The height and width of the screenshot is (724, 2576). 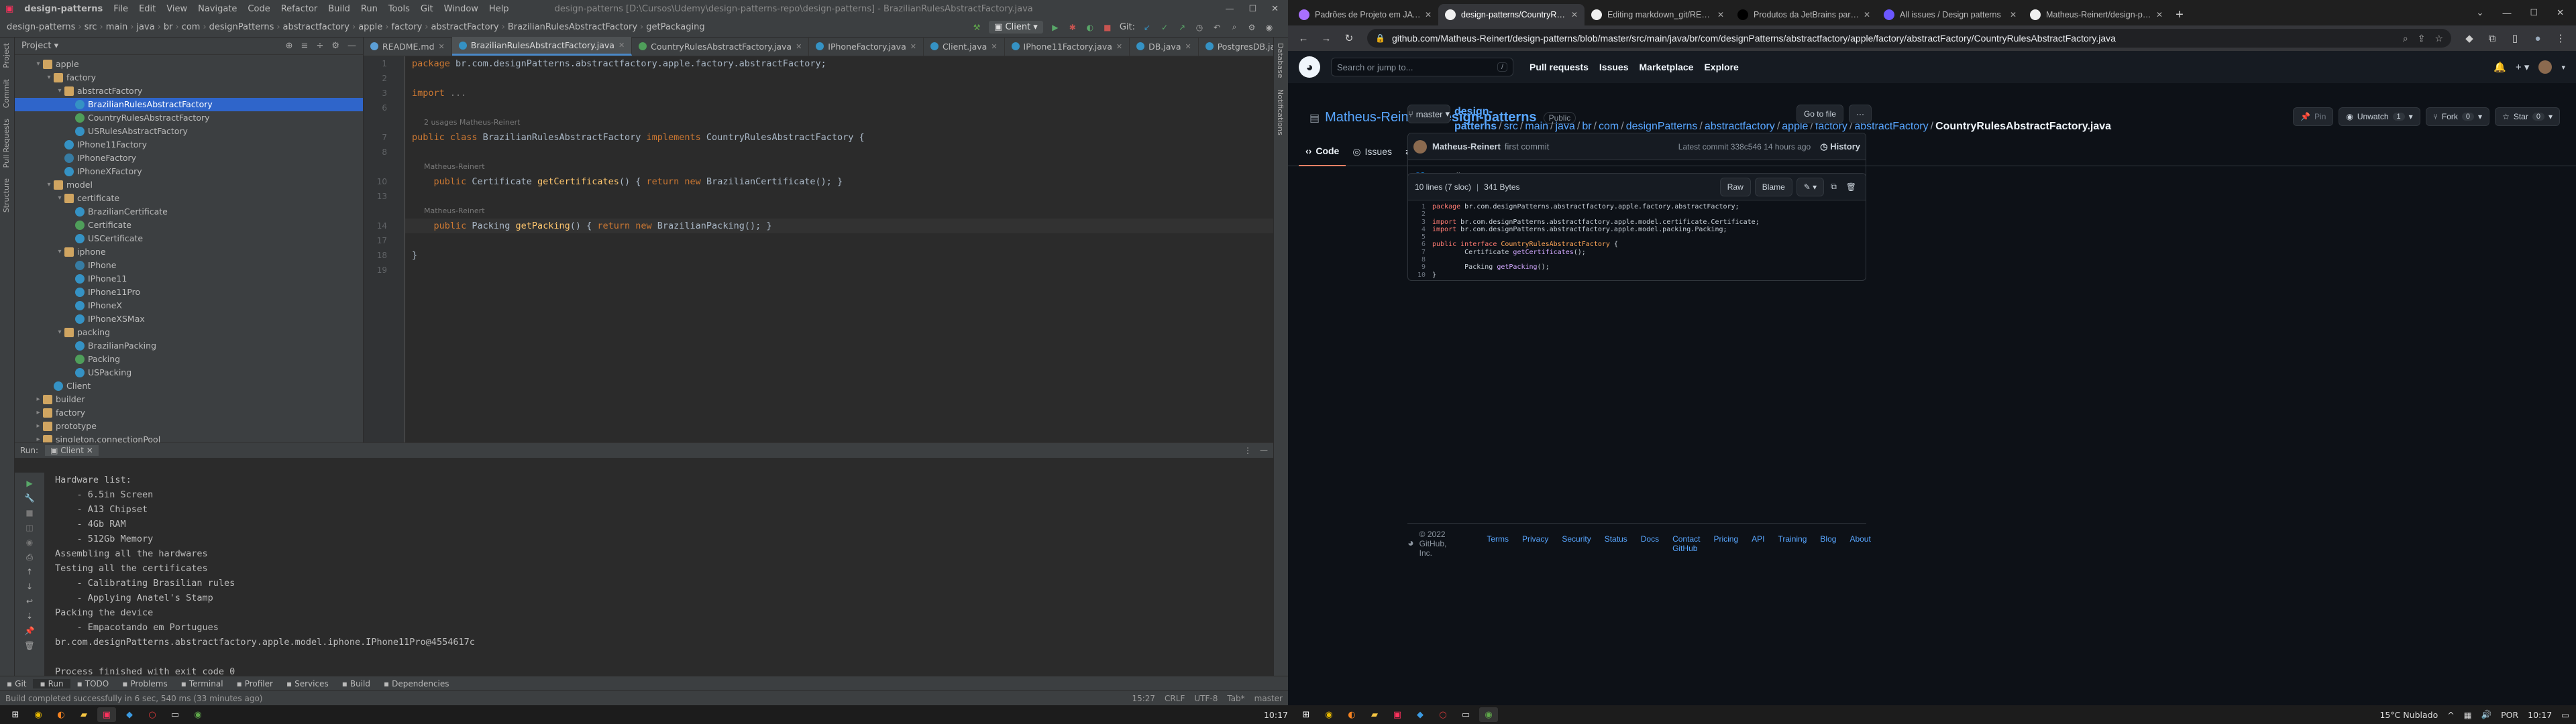 I want to click on browser-minimize-icon: —, so click(x=2506, y=13).